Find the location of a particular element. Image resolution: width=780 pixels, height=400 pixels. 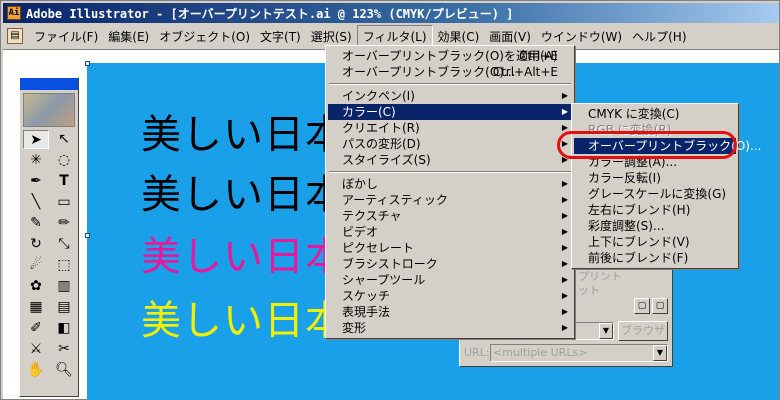

menu-item-apply-overprint-black: オーバープリントブラック(O)を適用(A) Ctrl+E is located at coordinates (450, 56).